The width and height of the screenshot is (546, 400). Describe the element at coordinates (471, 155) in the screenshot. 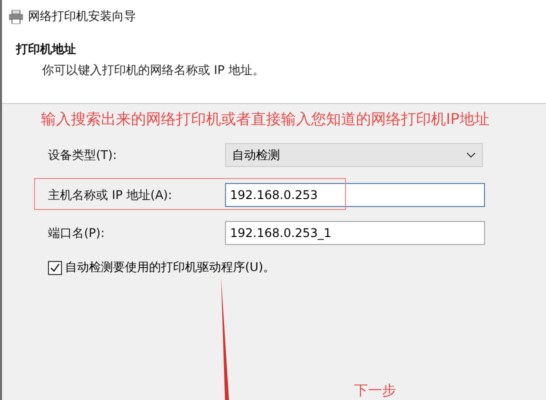

I see `chevron-down-icon` at that location.